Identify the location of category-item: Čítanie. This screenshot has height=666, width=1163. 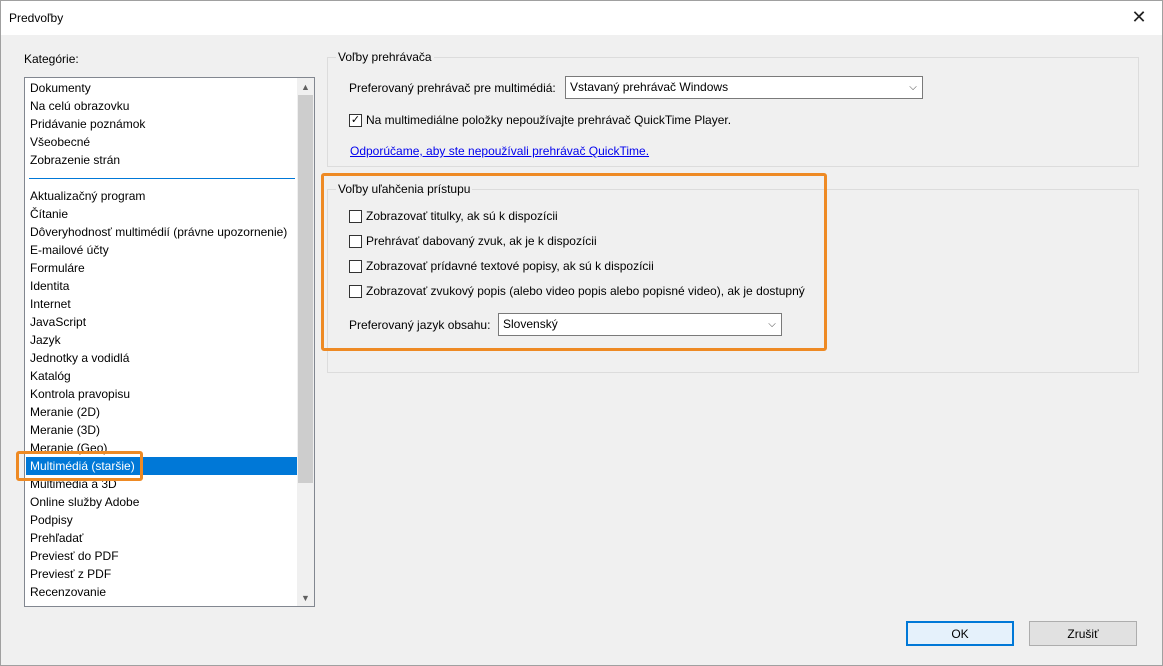
(161, 214).